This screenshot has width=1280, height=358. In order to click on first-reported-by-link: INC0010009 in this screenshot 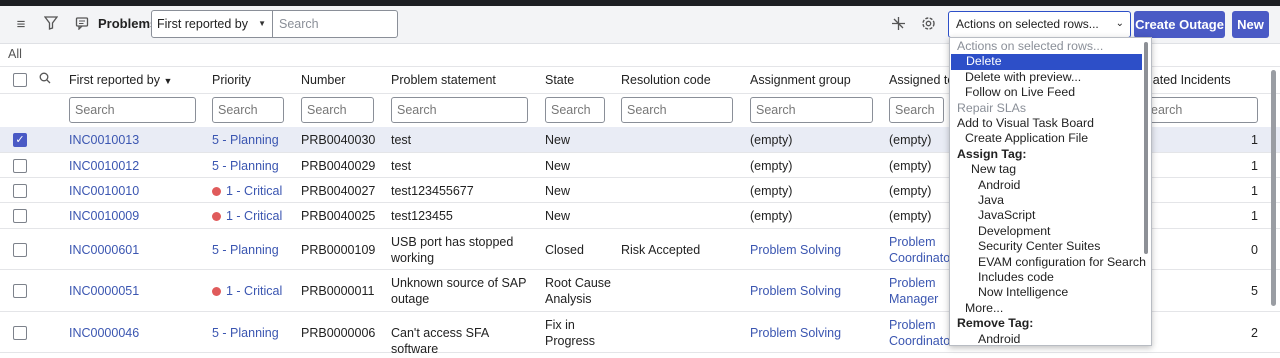, I will do `click(134, 216)`.